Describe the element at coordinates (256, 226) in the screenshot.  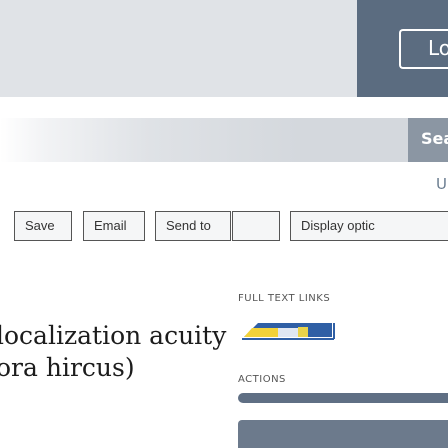
I see `send-to-dropdown-button` at that location.